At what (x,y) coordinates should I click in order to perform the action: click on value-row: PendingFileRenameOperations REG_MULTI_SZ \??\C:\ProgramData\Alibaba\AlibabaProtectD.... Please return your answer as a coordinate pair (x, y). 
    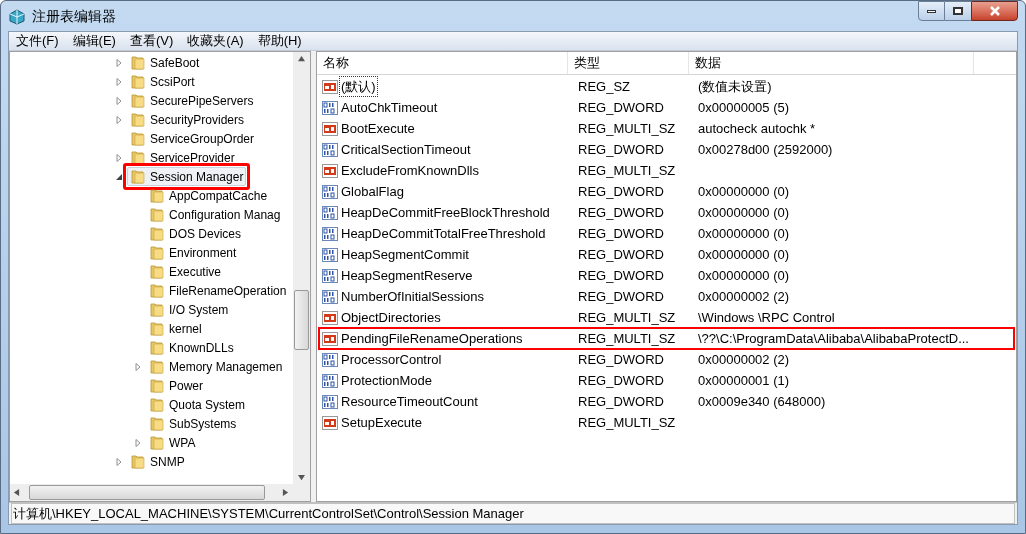
    Looking at the image, I should click on (666, 338).